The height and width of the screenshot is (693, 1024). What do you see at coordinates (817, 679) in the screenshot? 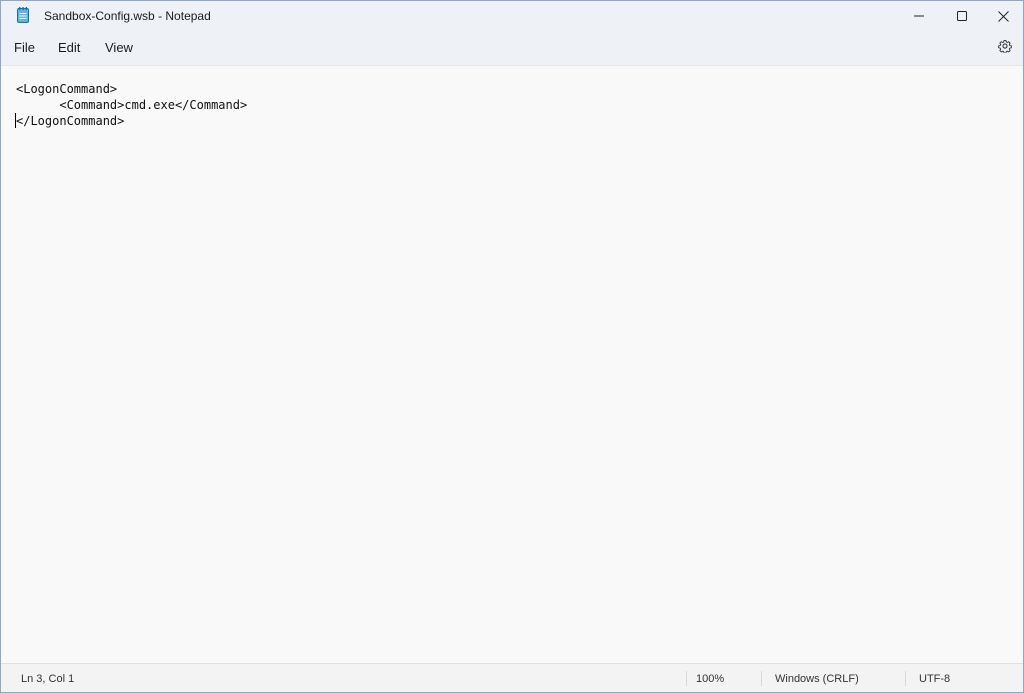
I see `line-ending: Windows (CRLF)` at bounding box center [817, 679].